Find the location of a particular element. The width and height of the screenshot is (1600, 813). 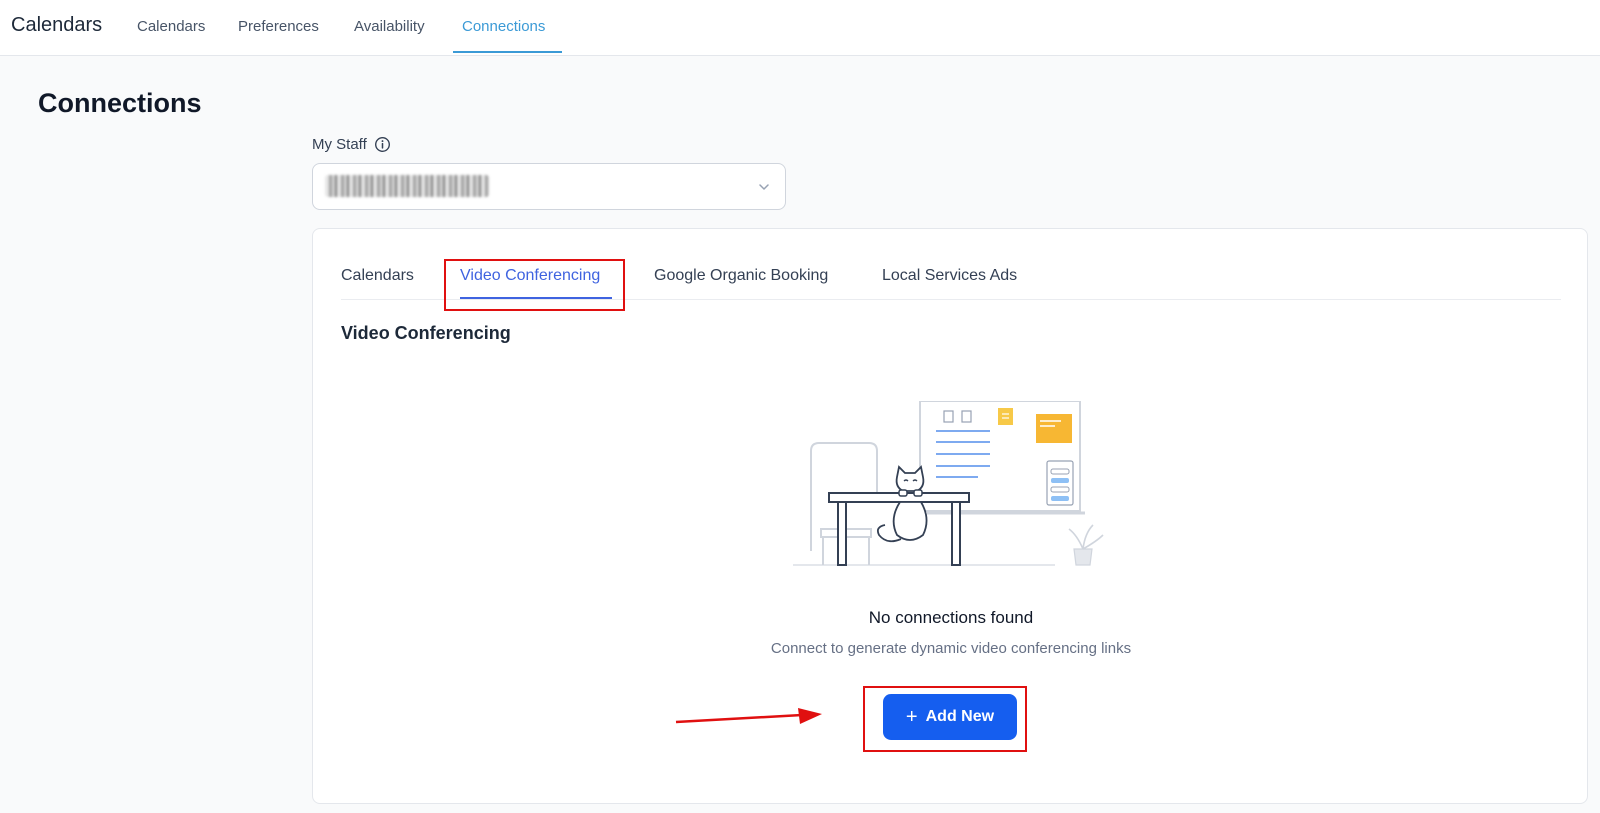

cat-under-desk-illustration is located at coordinates (948, 483).